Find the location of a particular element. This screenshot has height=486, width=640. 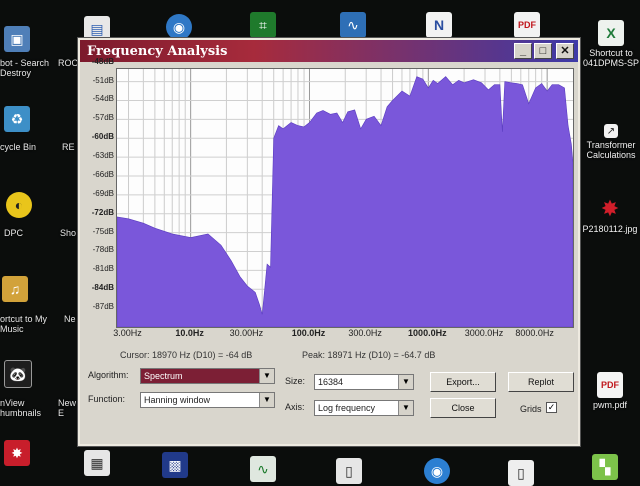

bottom-icon-5: ◉ is located at coordinates (437, 471).